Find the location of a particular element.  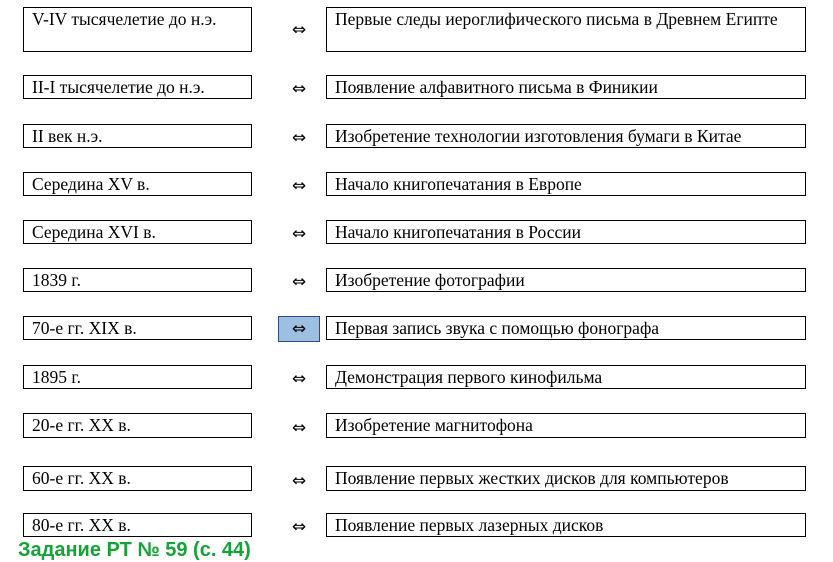

event-cell: Начало книгопечатания в России is located at coordinates (566, 232).